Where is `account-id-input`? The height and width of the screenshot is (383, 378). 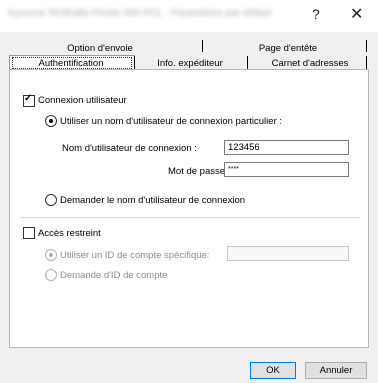 account-id-input is located at coordinates (288, 253).